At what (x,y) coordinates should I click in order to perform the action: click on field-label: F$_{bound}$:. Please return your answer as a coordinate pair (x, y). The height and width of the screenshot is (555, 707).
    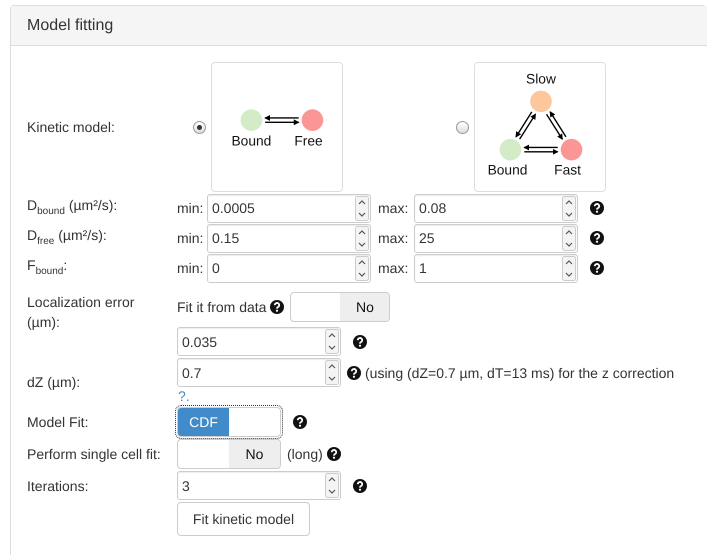
    Looking at the image, I should click on (47, 267).